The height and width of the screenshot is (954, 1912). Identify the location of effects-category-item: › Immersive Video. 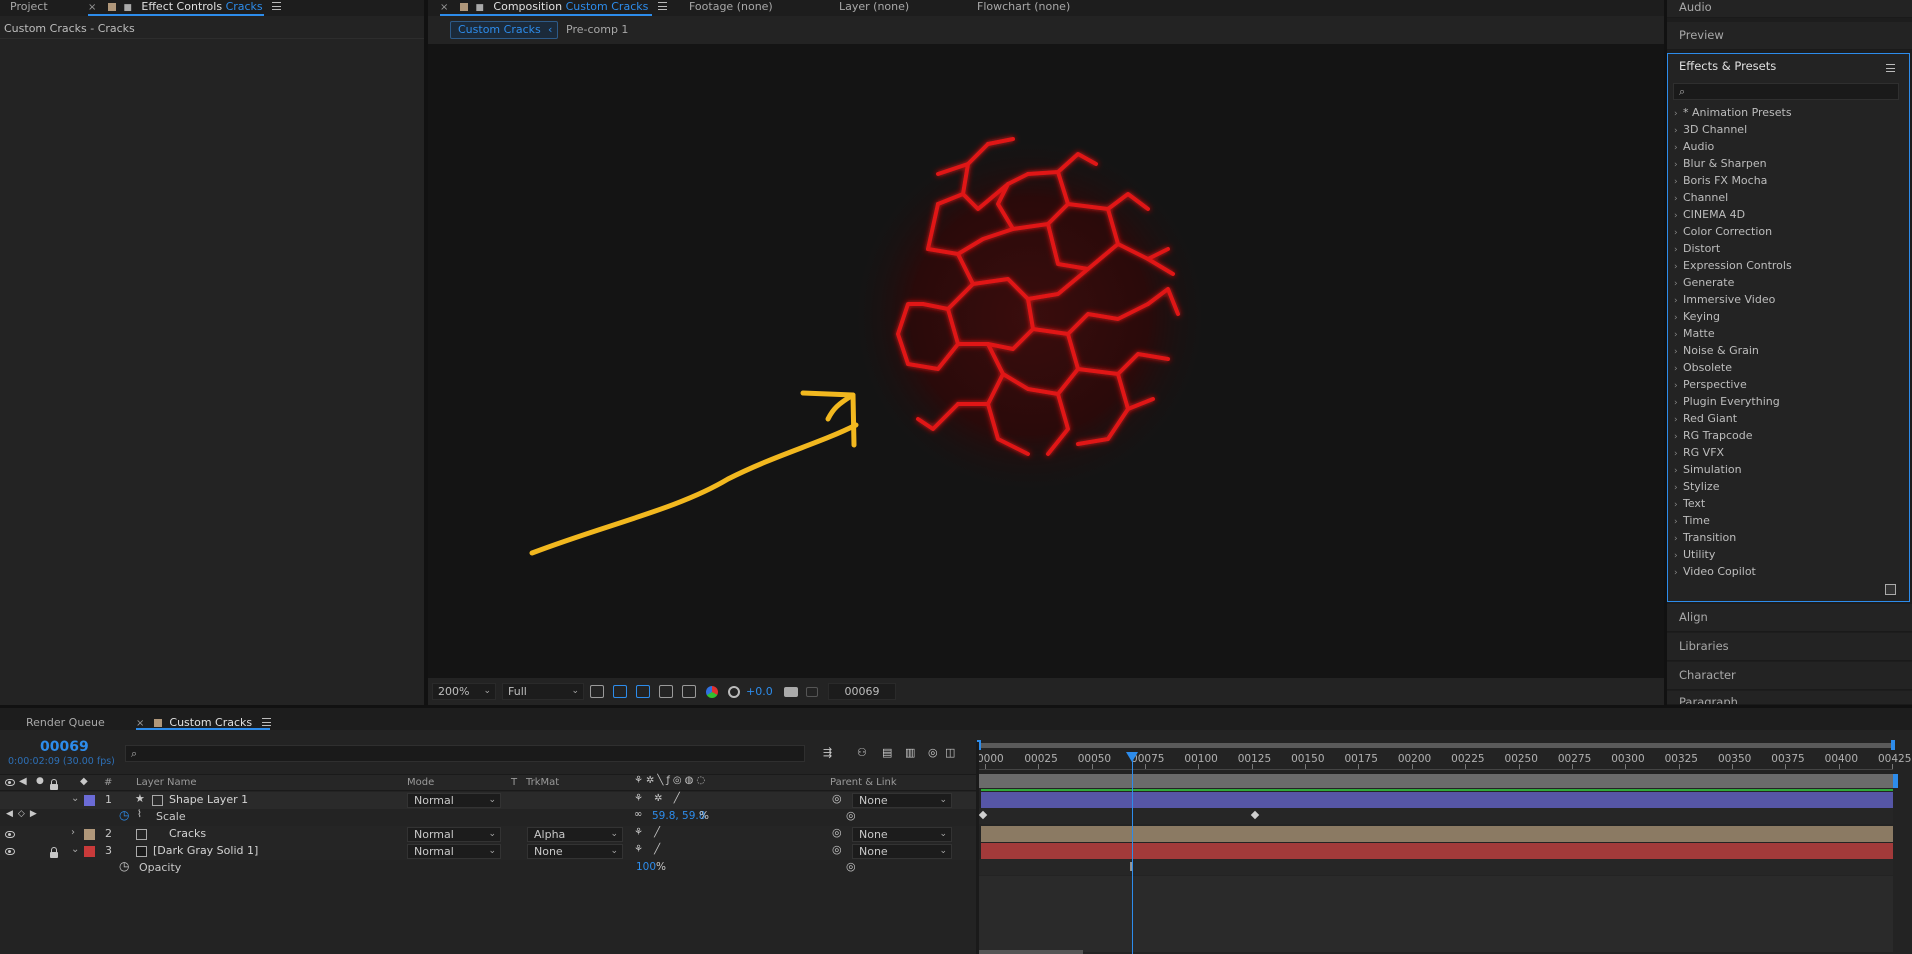
(1789, 299).